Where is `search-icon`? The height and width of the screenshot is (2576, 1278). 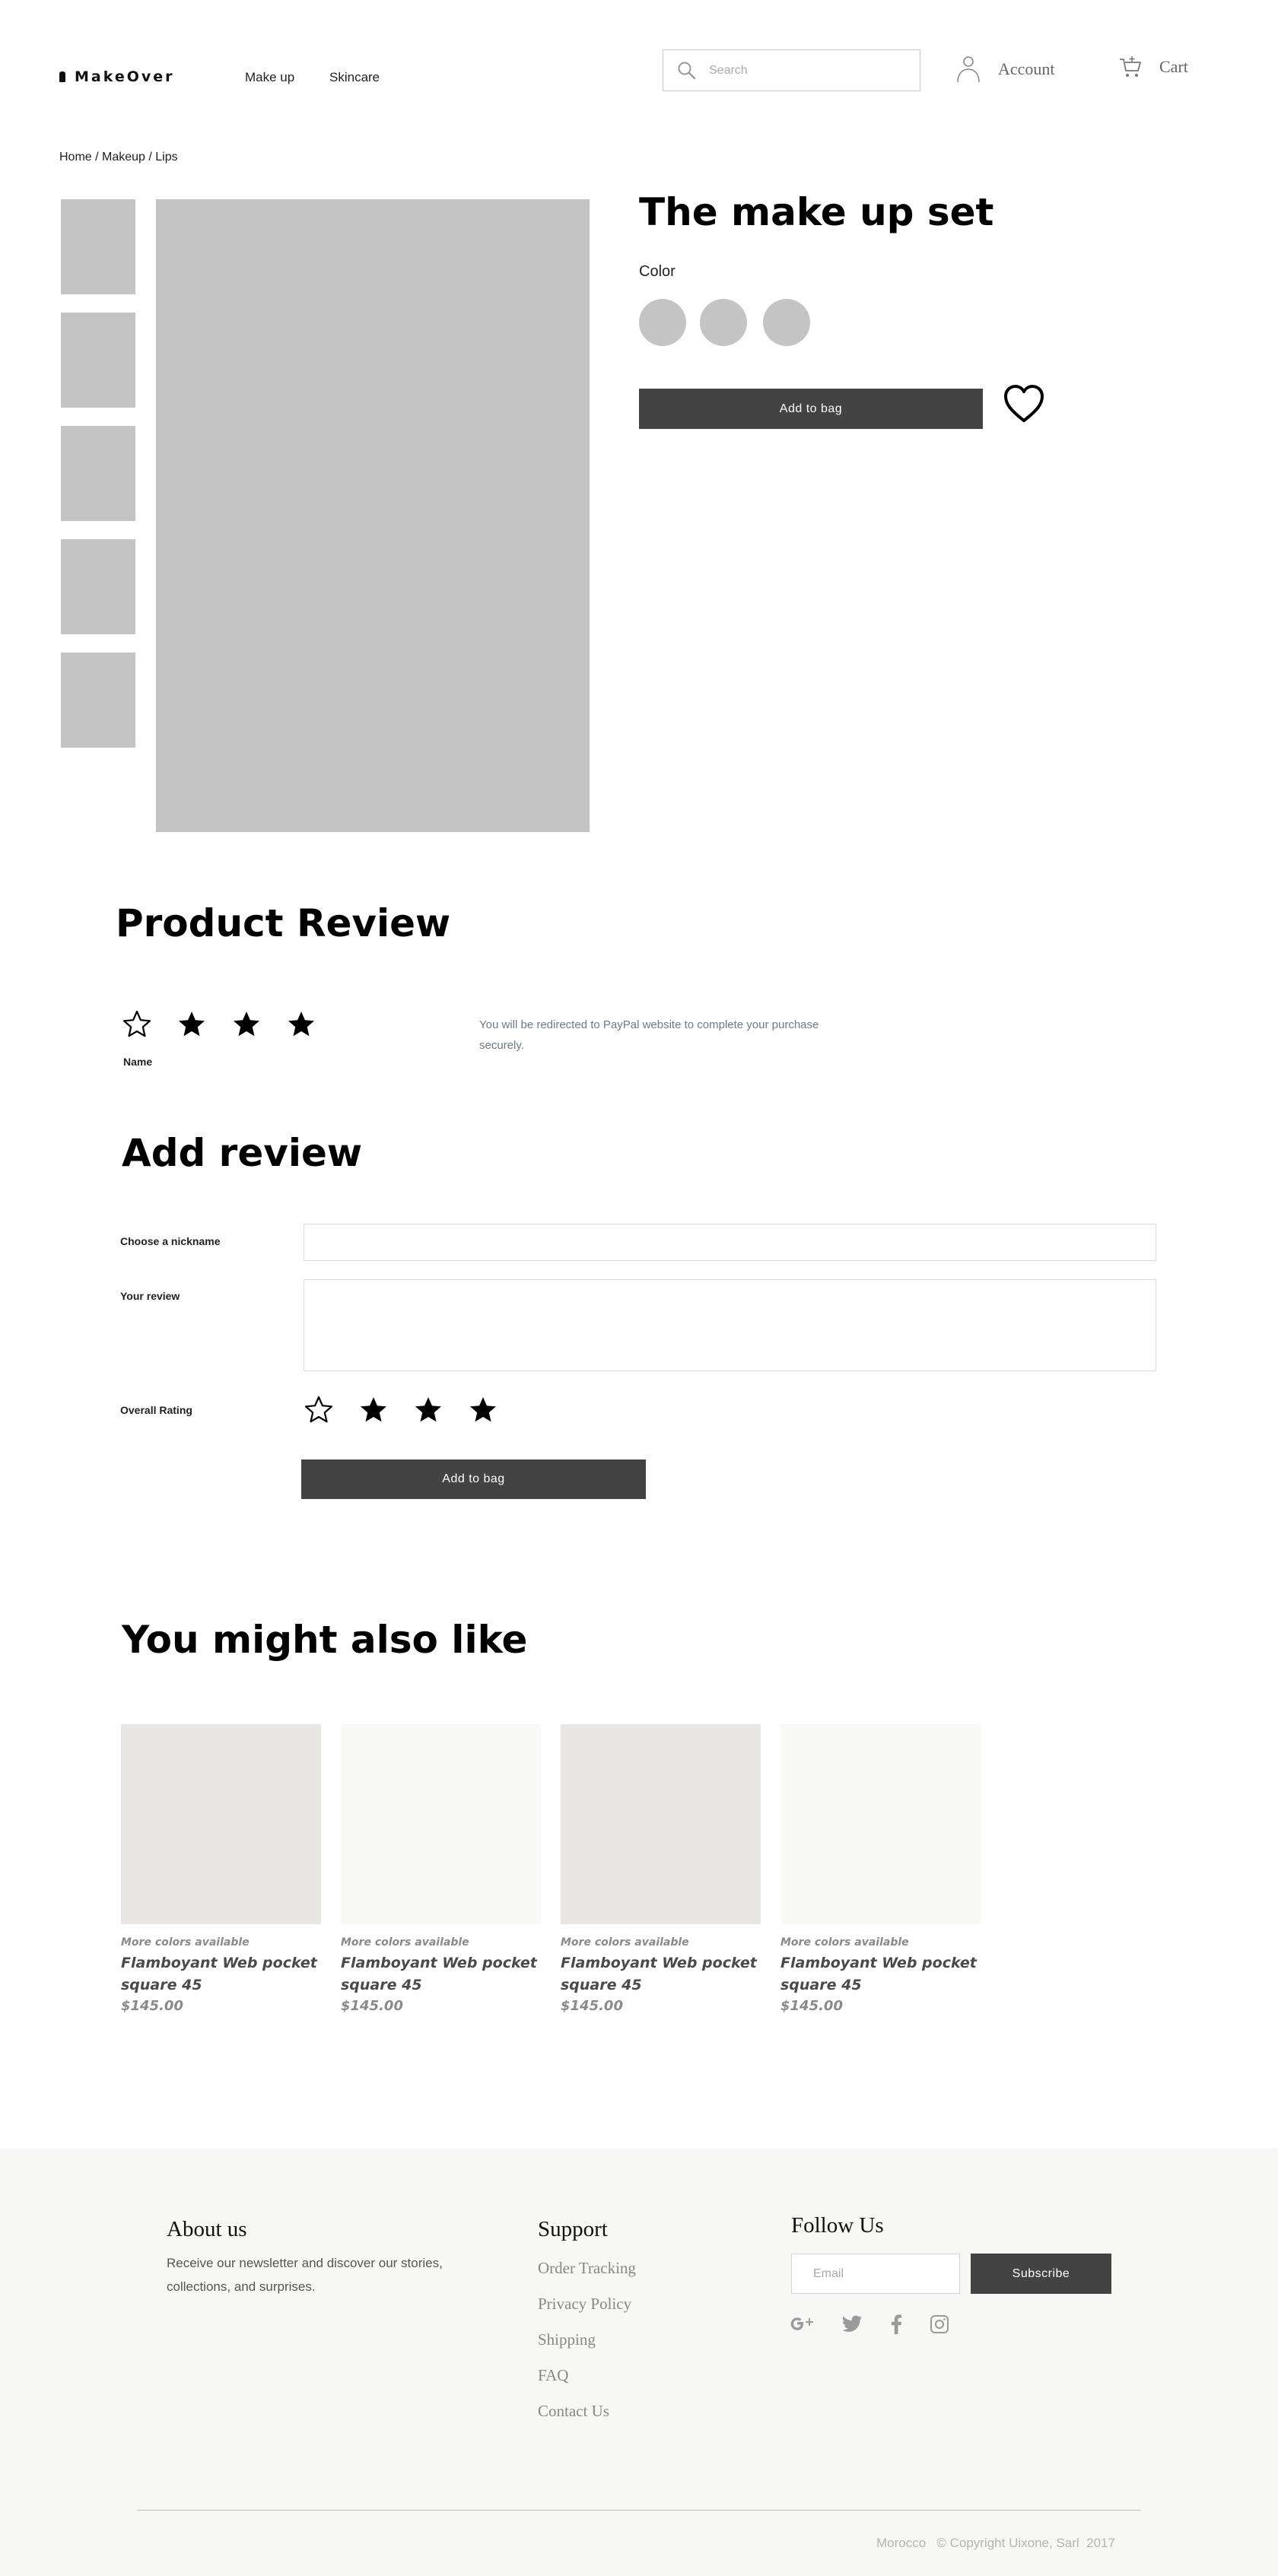 search-icon is located at coordinates (687, 70).